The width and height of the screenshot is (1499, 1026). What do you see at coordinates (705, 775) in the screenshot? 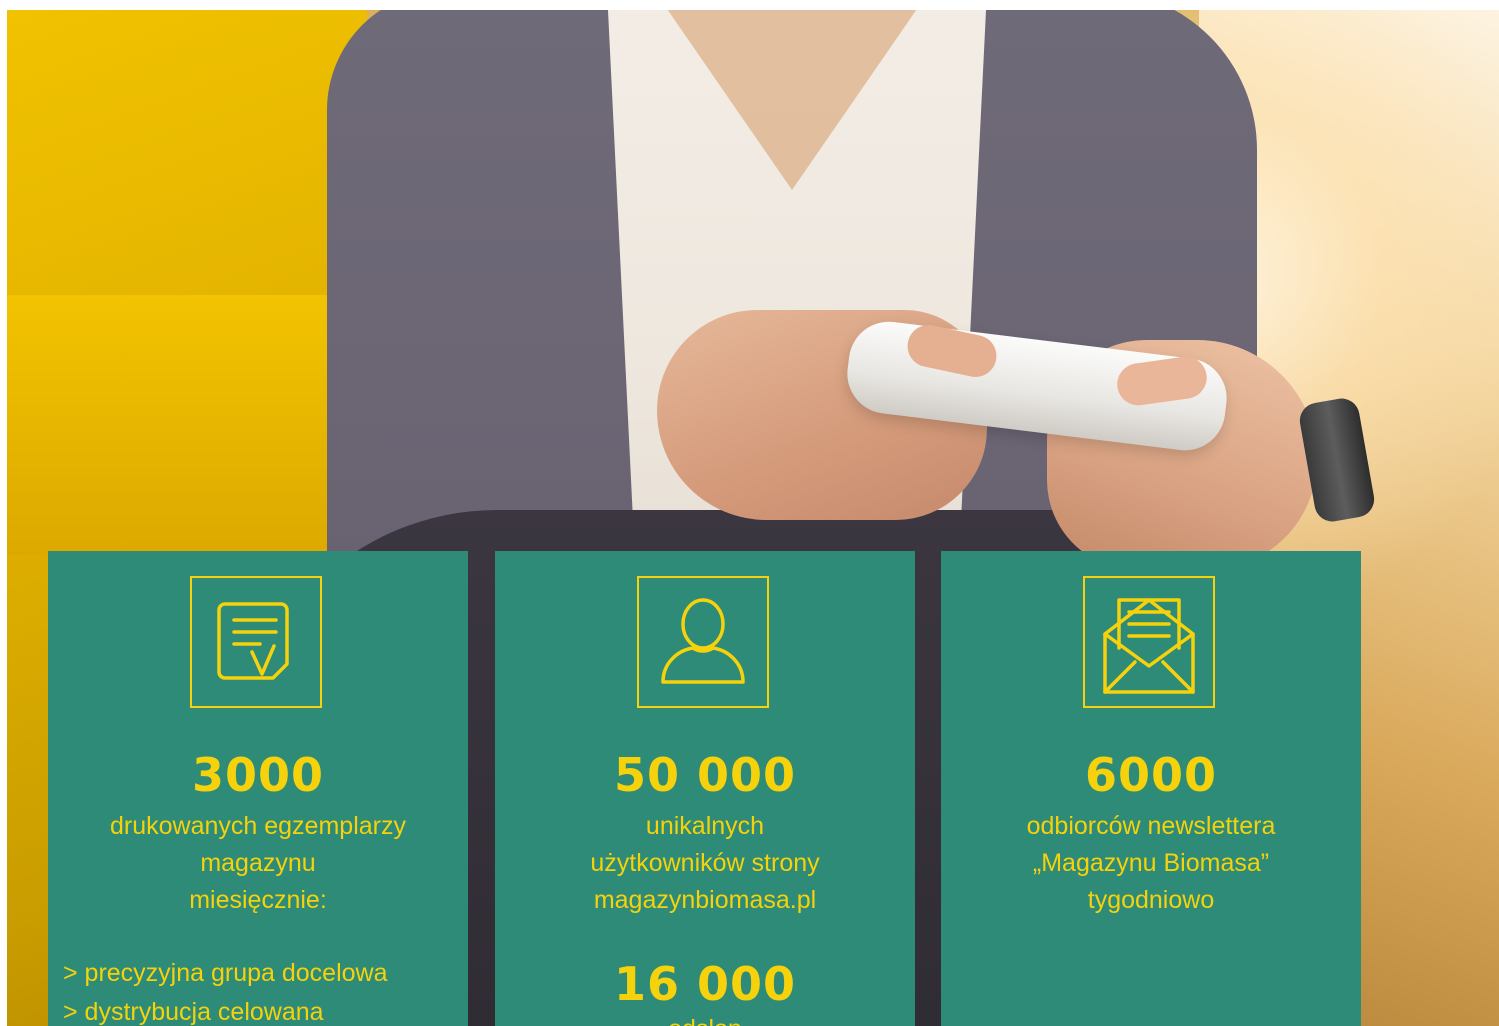
I see `stat-number: 50 000` at bounding box center [705, 775].